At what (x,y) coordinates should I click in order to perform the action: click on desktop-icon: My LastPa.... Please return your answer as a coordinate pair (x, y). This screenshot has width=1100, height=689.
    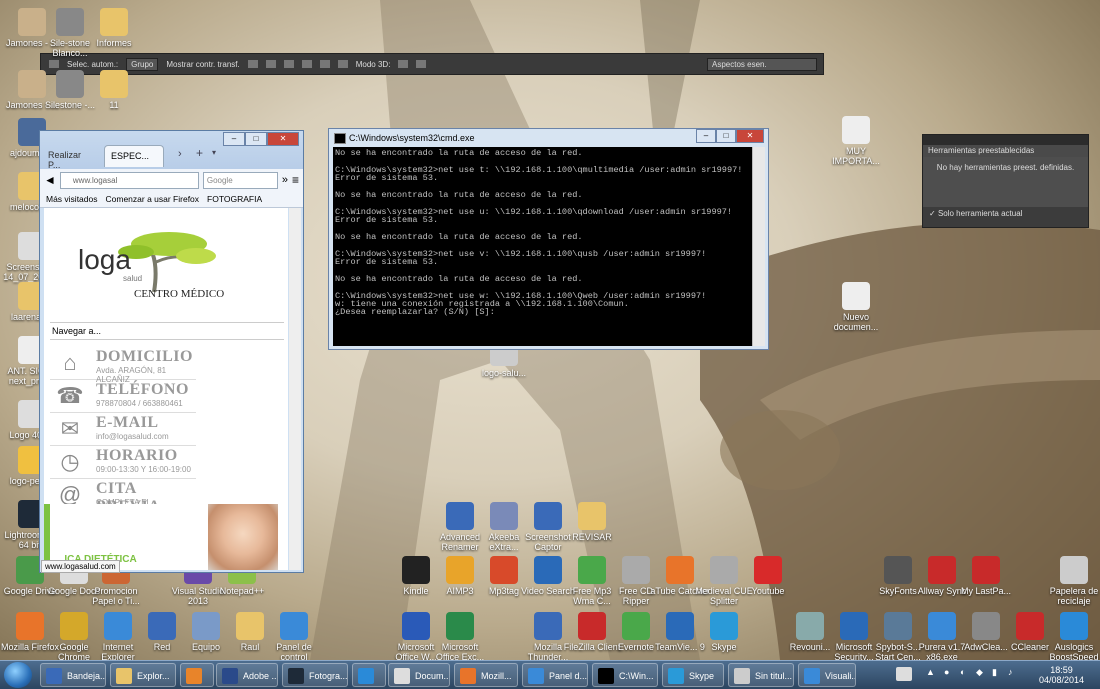
    Looking at the image, I should click on (986, 576).